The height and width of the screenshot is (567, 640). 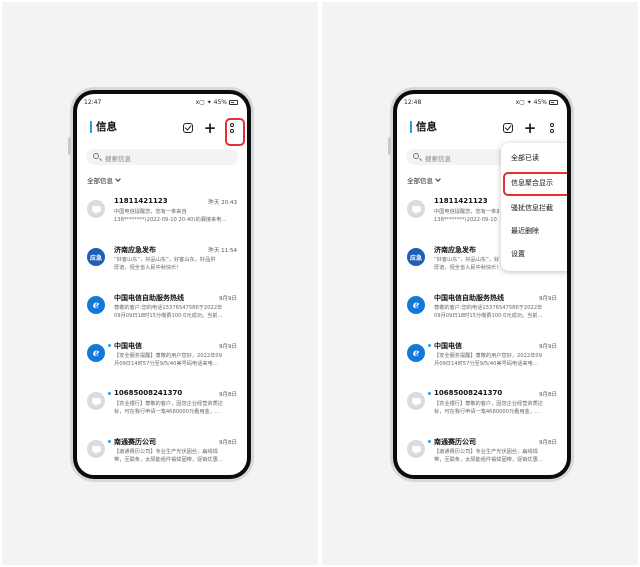 I want to click on menu-item-recently-deleted: 最近删除, so click(x=525, y=231).